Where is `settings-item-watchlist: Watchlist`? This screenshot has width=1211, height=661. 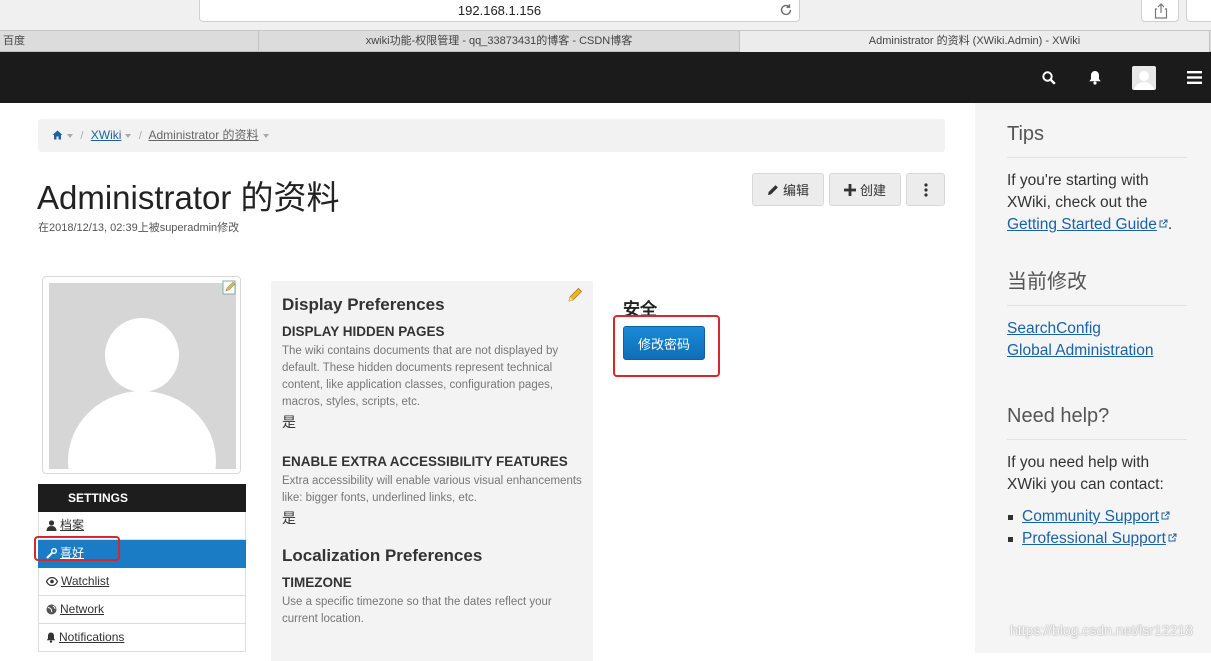
settings-item-watchlist: Watchlist is located at coordinates (142, 582).